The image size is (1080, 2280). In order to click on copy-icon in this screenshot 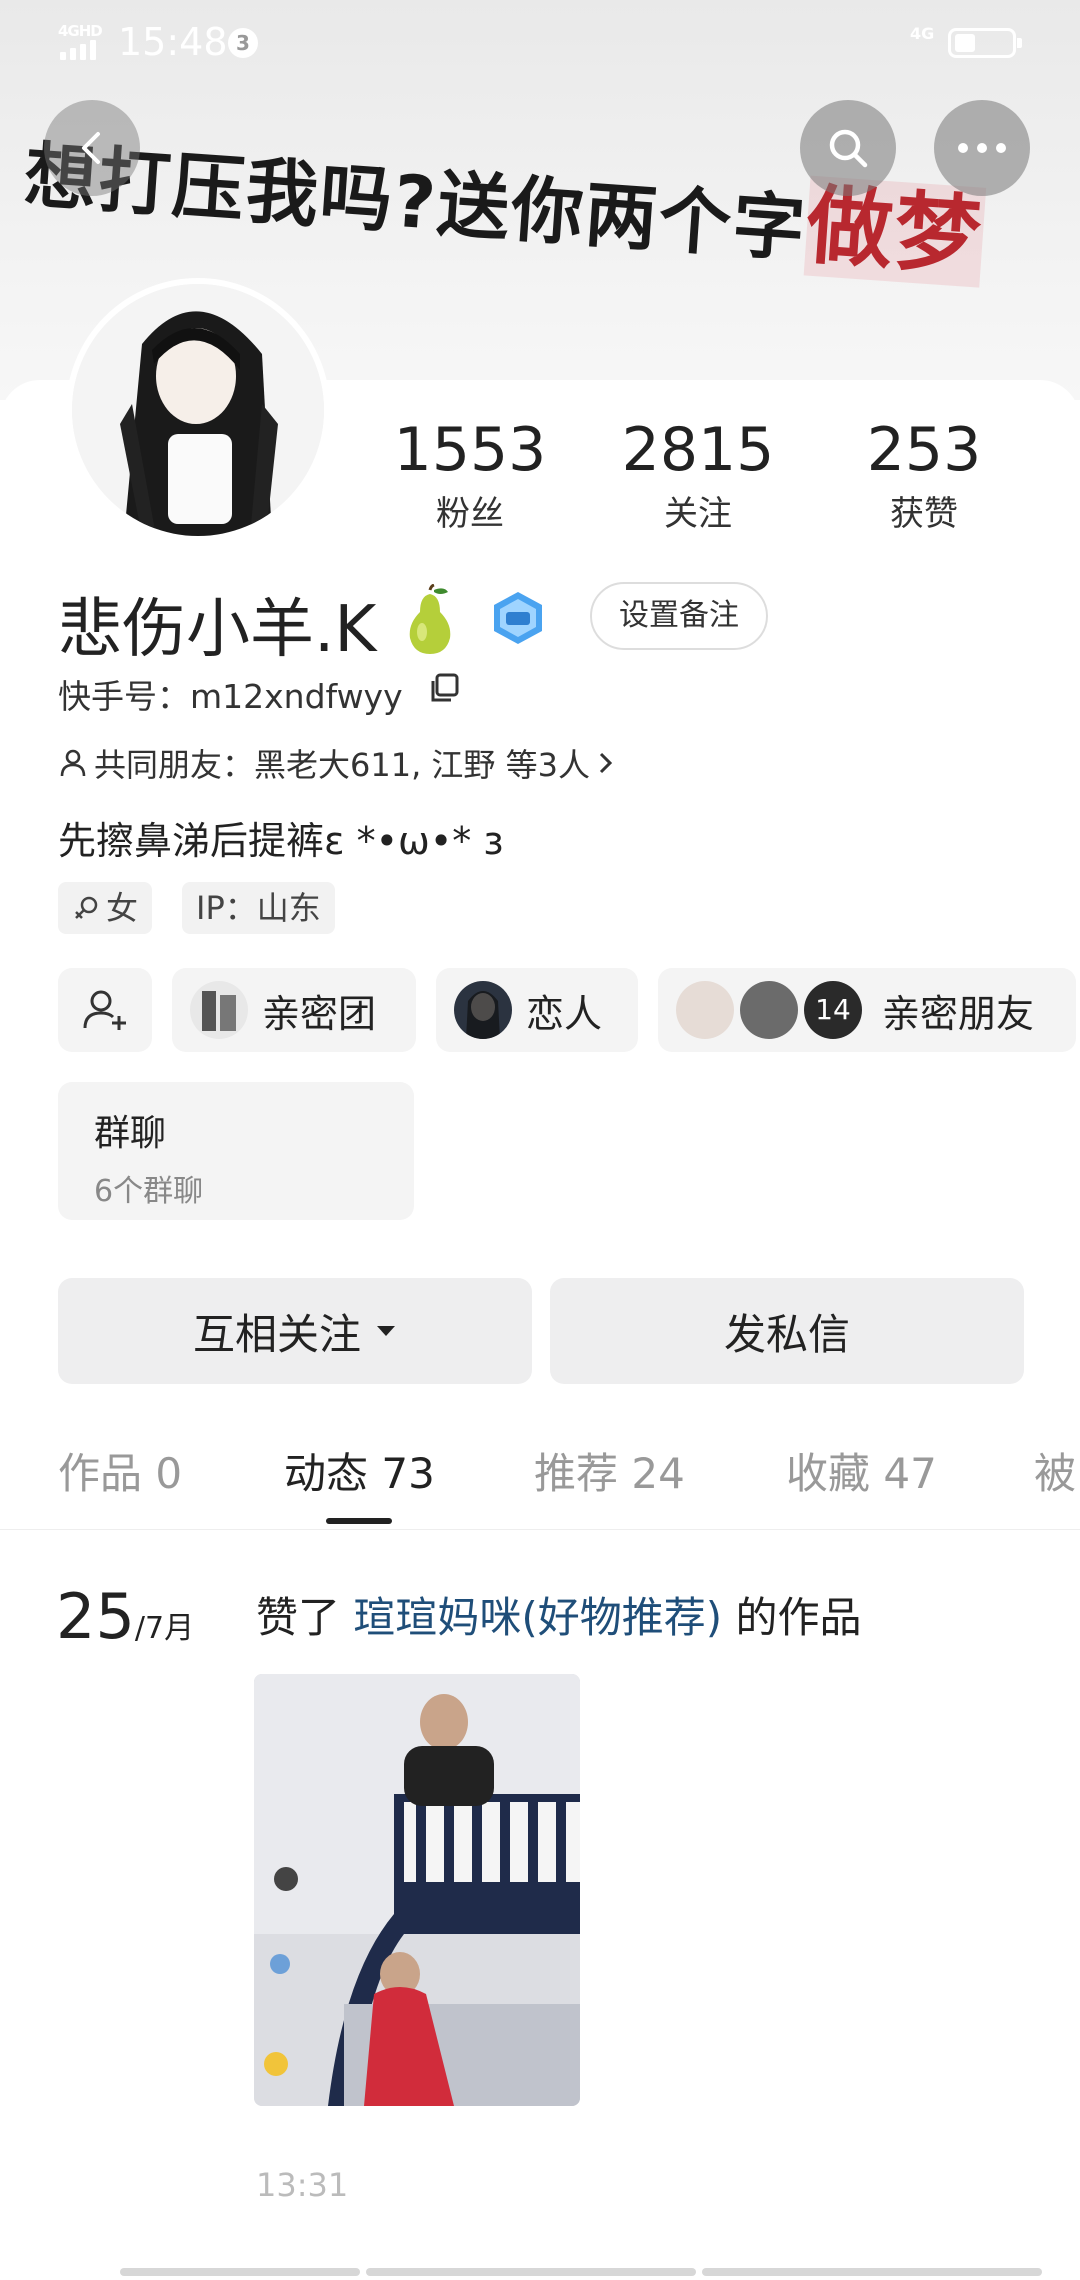, I will do `click(444, 688)`.